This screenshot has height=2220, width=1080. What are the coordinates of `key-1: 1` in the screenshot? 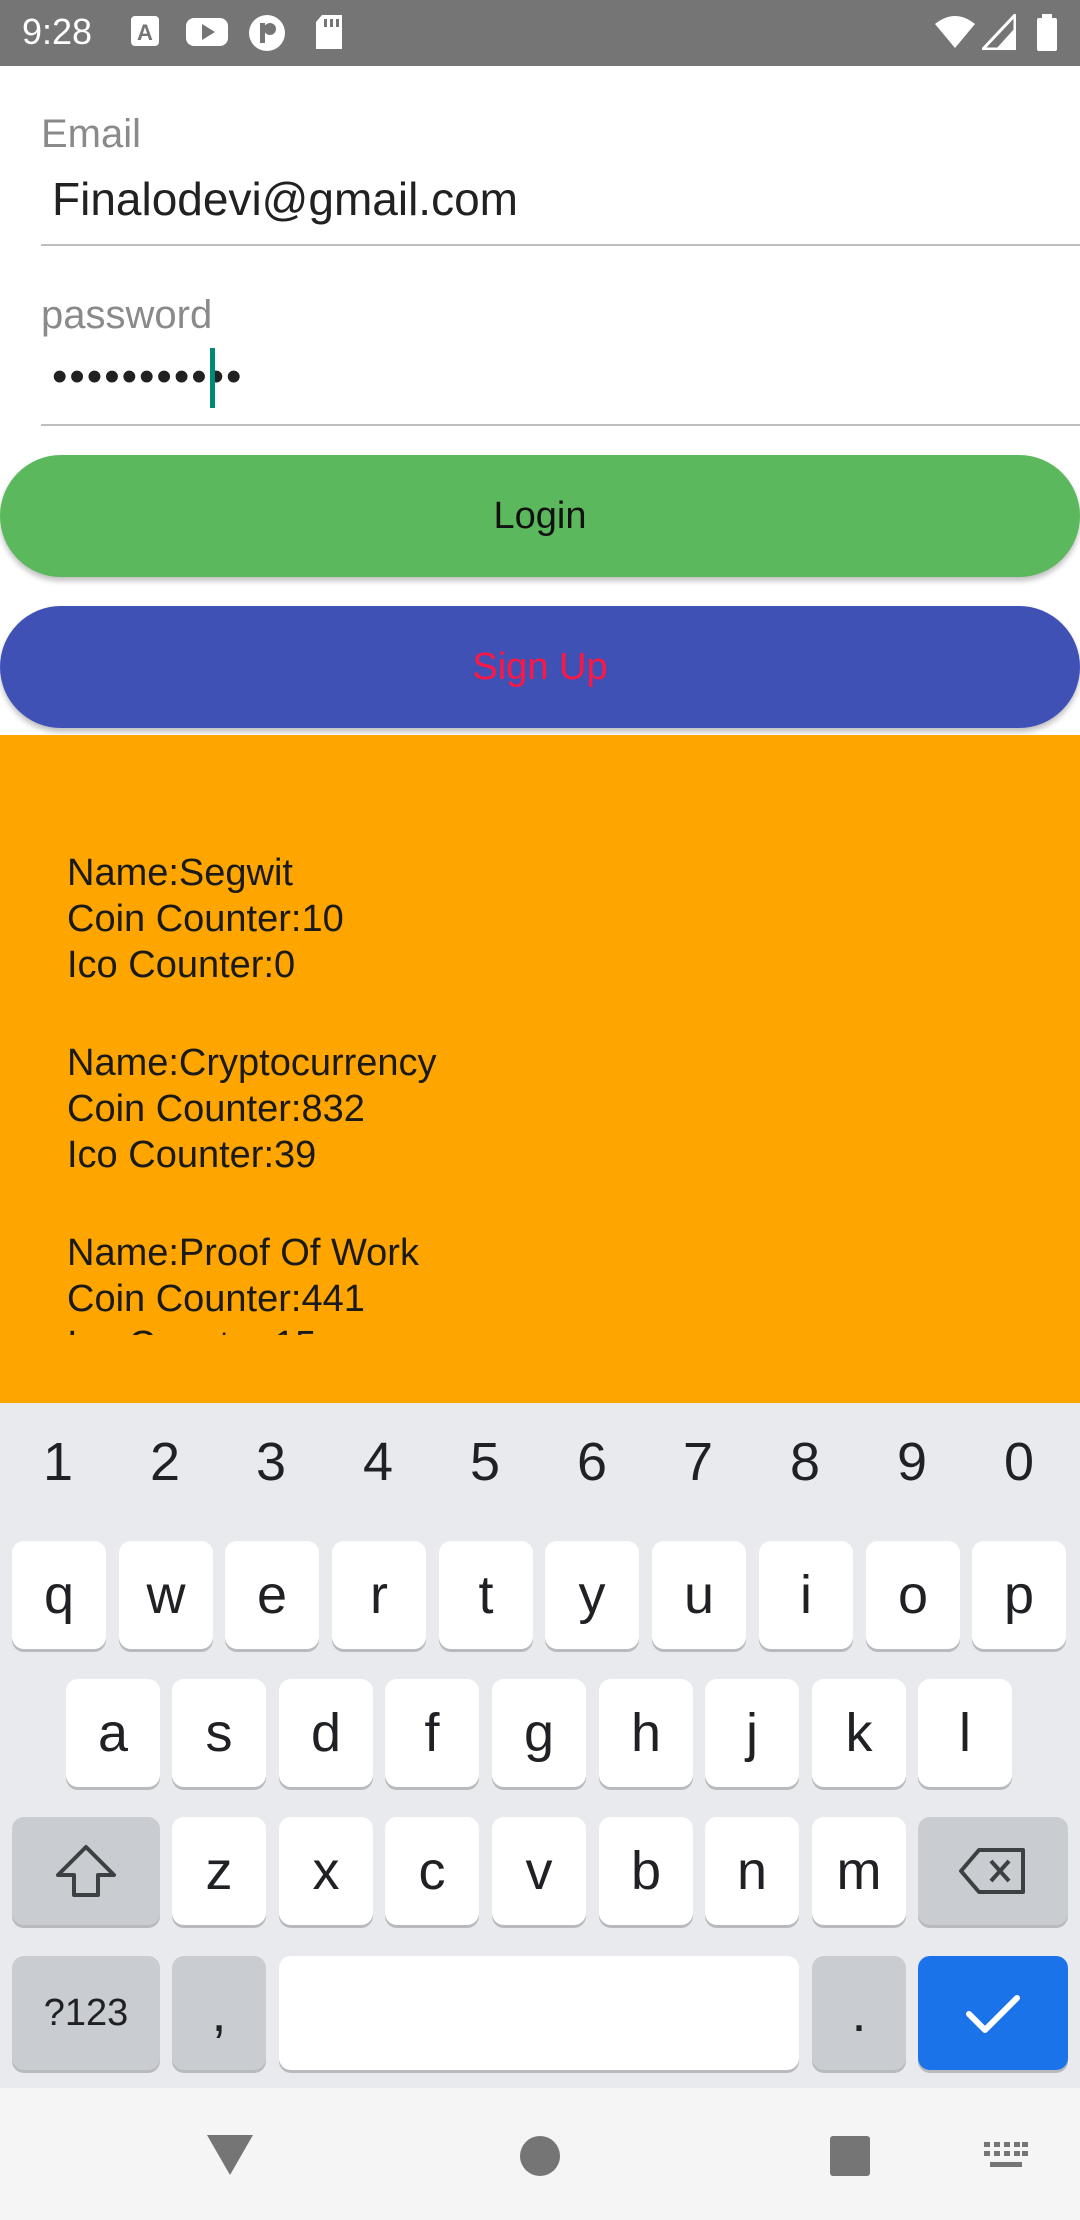 It's located at (58, 1462).